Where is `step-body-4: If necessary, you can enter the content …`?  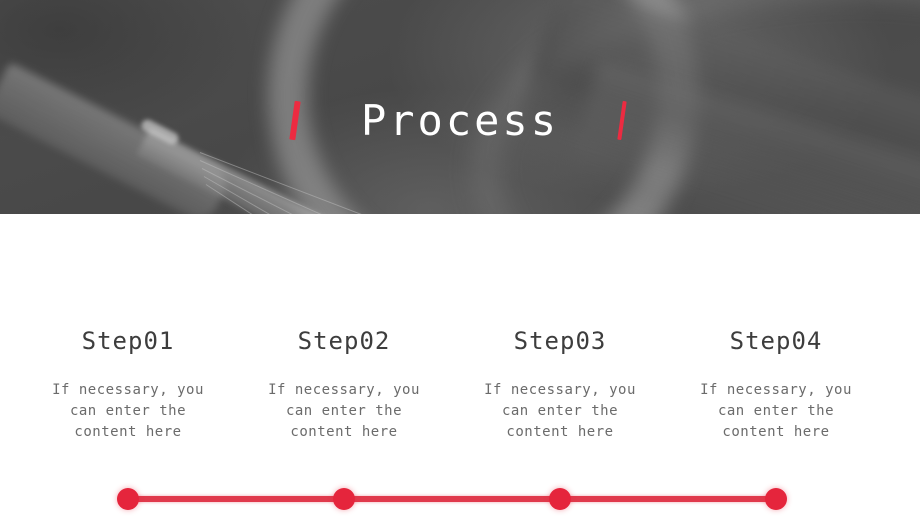 step-body-4: If necessary, you can enter the content … is located at coordinates (776, 411).